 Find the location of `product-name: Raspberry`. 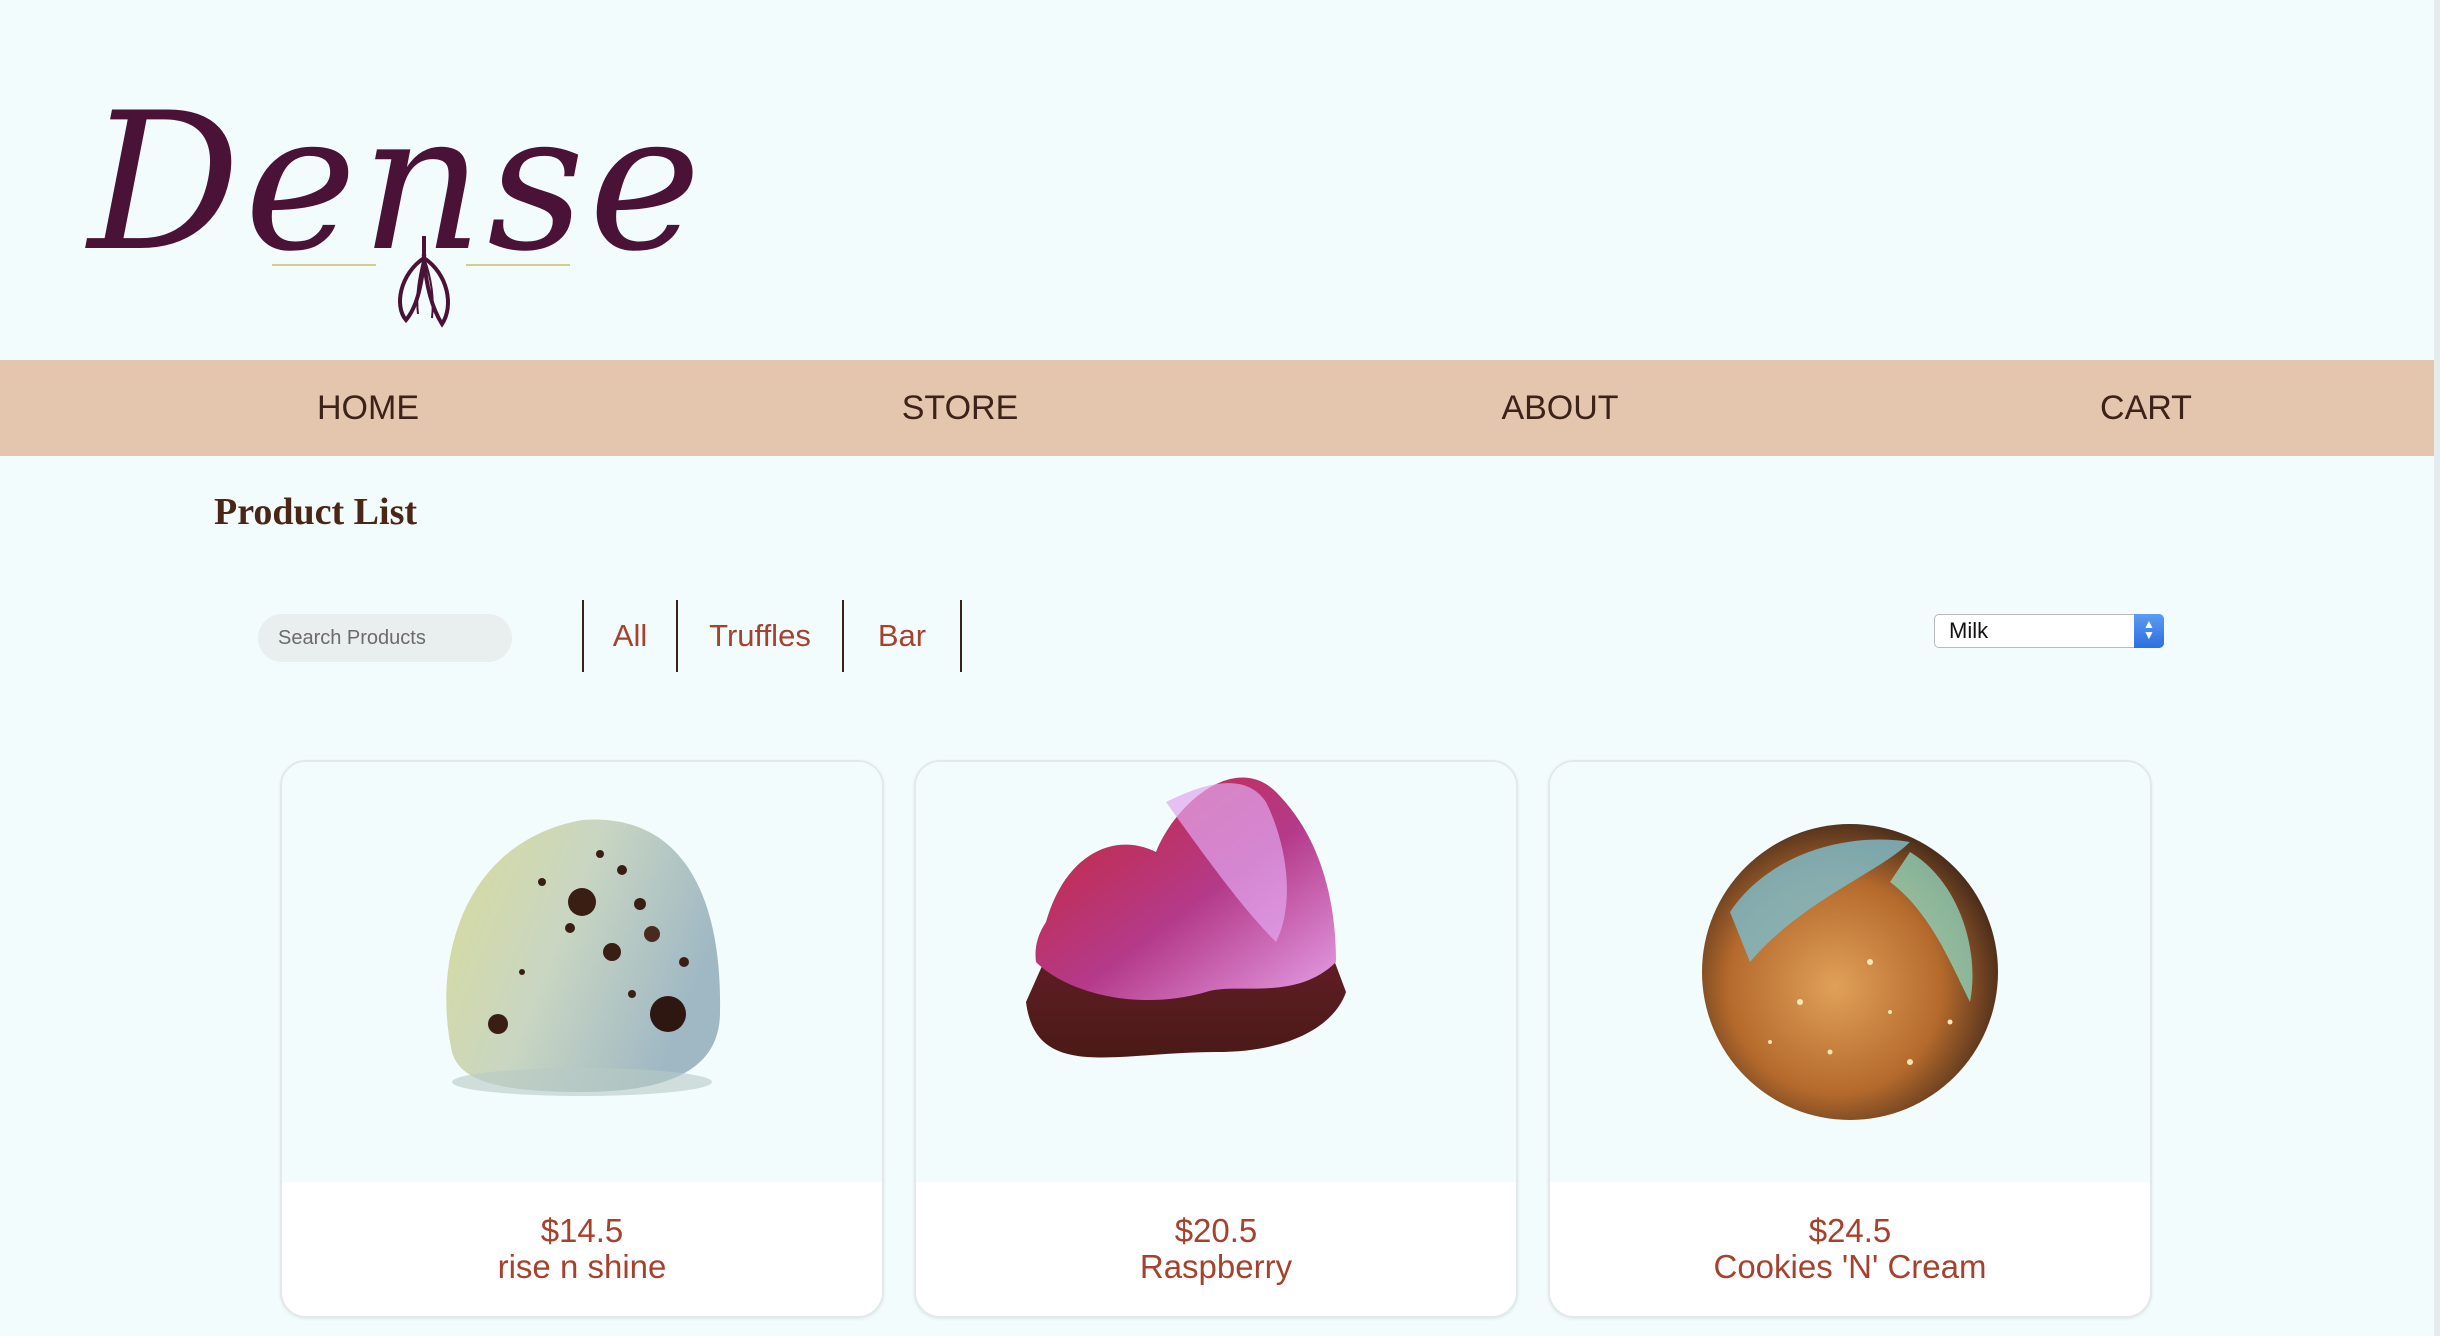

product-name: Raspberry is located at coordinates (1216, 1266).